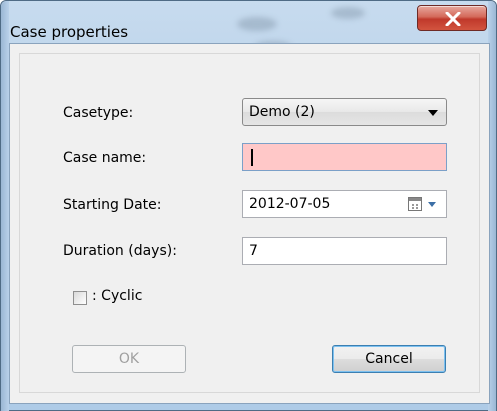 The height and width of the screenshot is (411, 497). What do you see at coordinates (282, 112) in the screenshot?
I see `casetype-value: Demo (2)` at bounding box center [282, 112].